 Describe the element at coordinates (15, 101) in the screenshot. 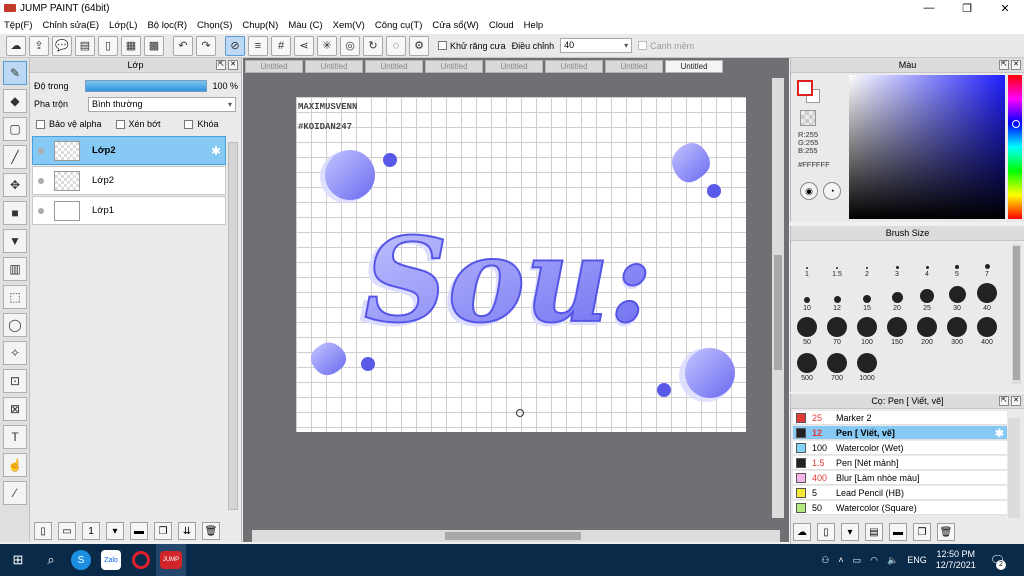

I see `eraser-tool-icon: ◆` at that location.